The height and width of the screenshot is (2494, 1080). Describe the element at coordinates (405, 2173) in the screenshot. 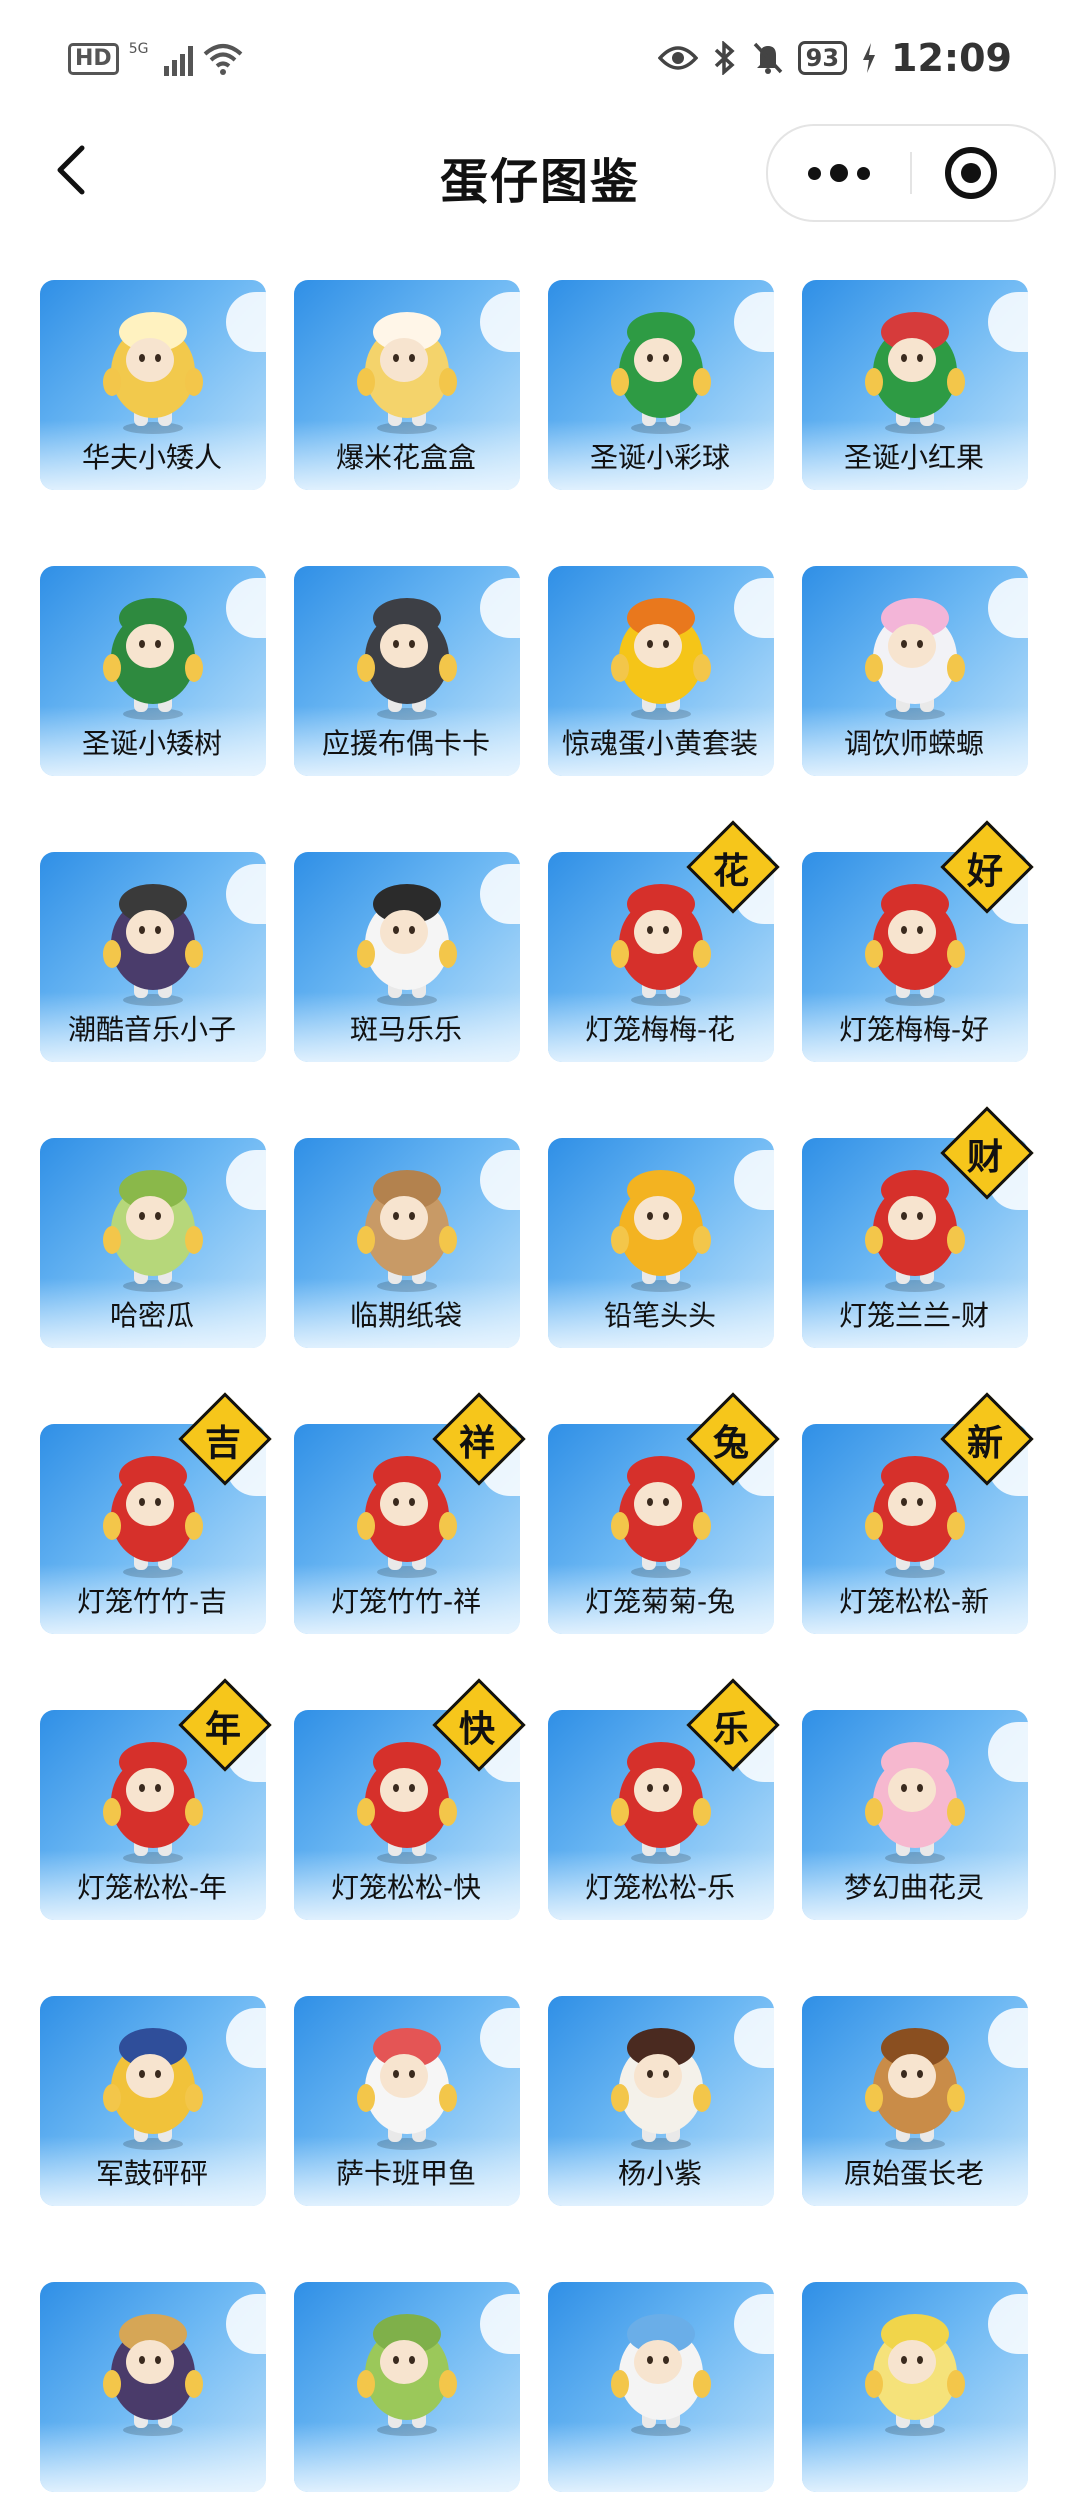

I see `character-name: 萨卡班甲鱼` at that location.